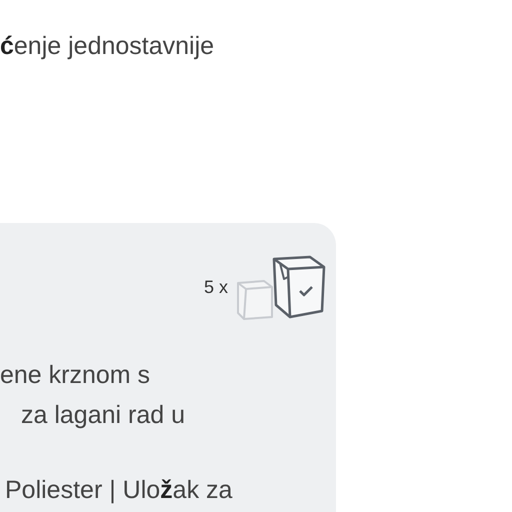  What do you see at coordinates (118, 490) in the screenshot?
I see `description-text: Poliester | Uložak za` at bounding box center [118, 490].